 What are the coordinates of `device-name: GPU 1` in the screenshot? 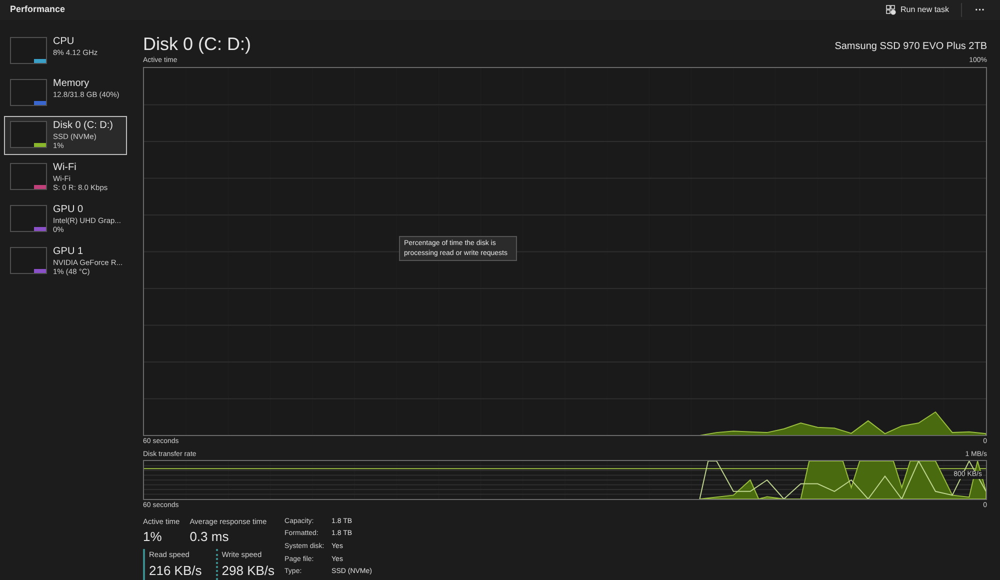 It's located at (68, 252).